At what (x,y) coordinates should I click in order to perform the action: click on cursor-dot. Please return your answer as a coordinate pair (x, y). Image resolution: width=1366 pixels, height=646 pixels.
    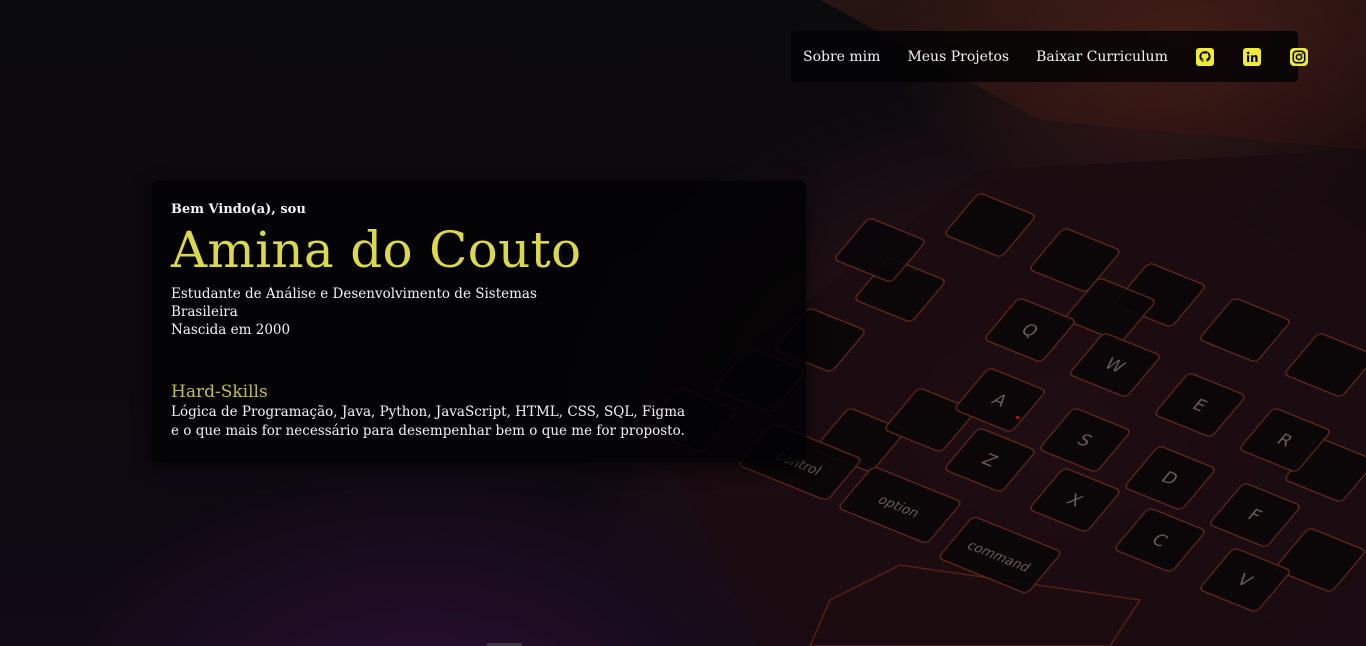
    Looking at the image, I should click on (1017, 417).